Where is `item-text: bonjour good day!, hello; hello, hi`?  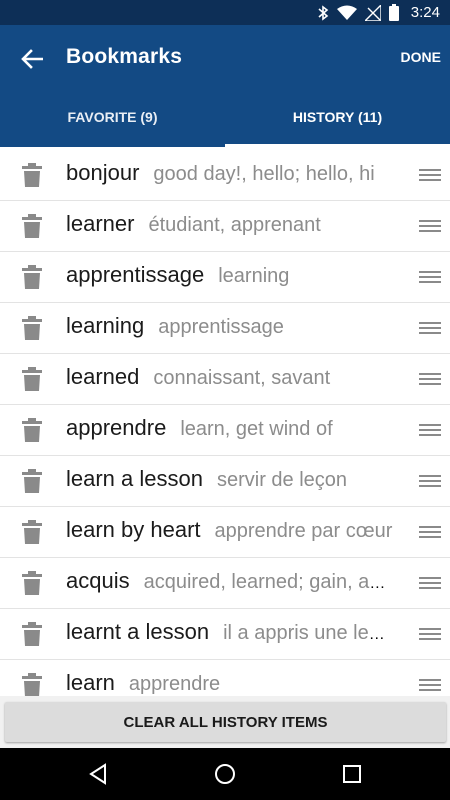 item-text: bonjour good day!, hello; hello, hi is located at coordinates (230, 173).